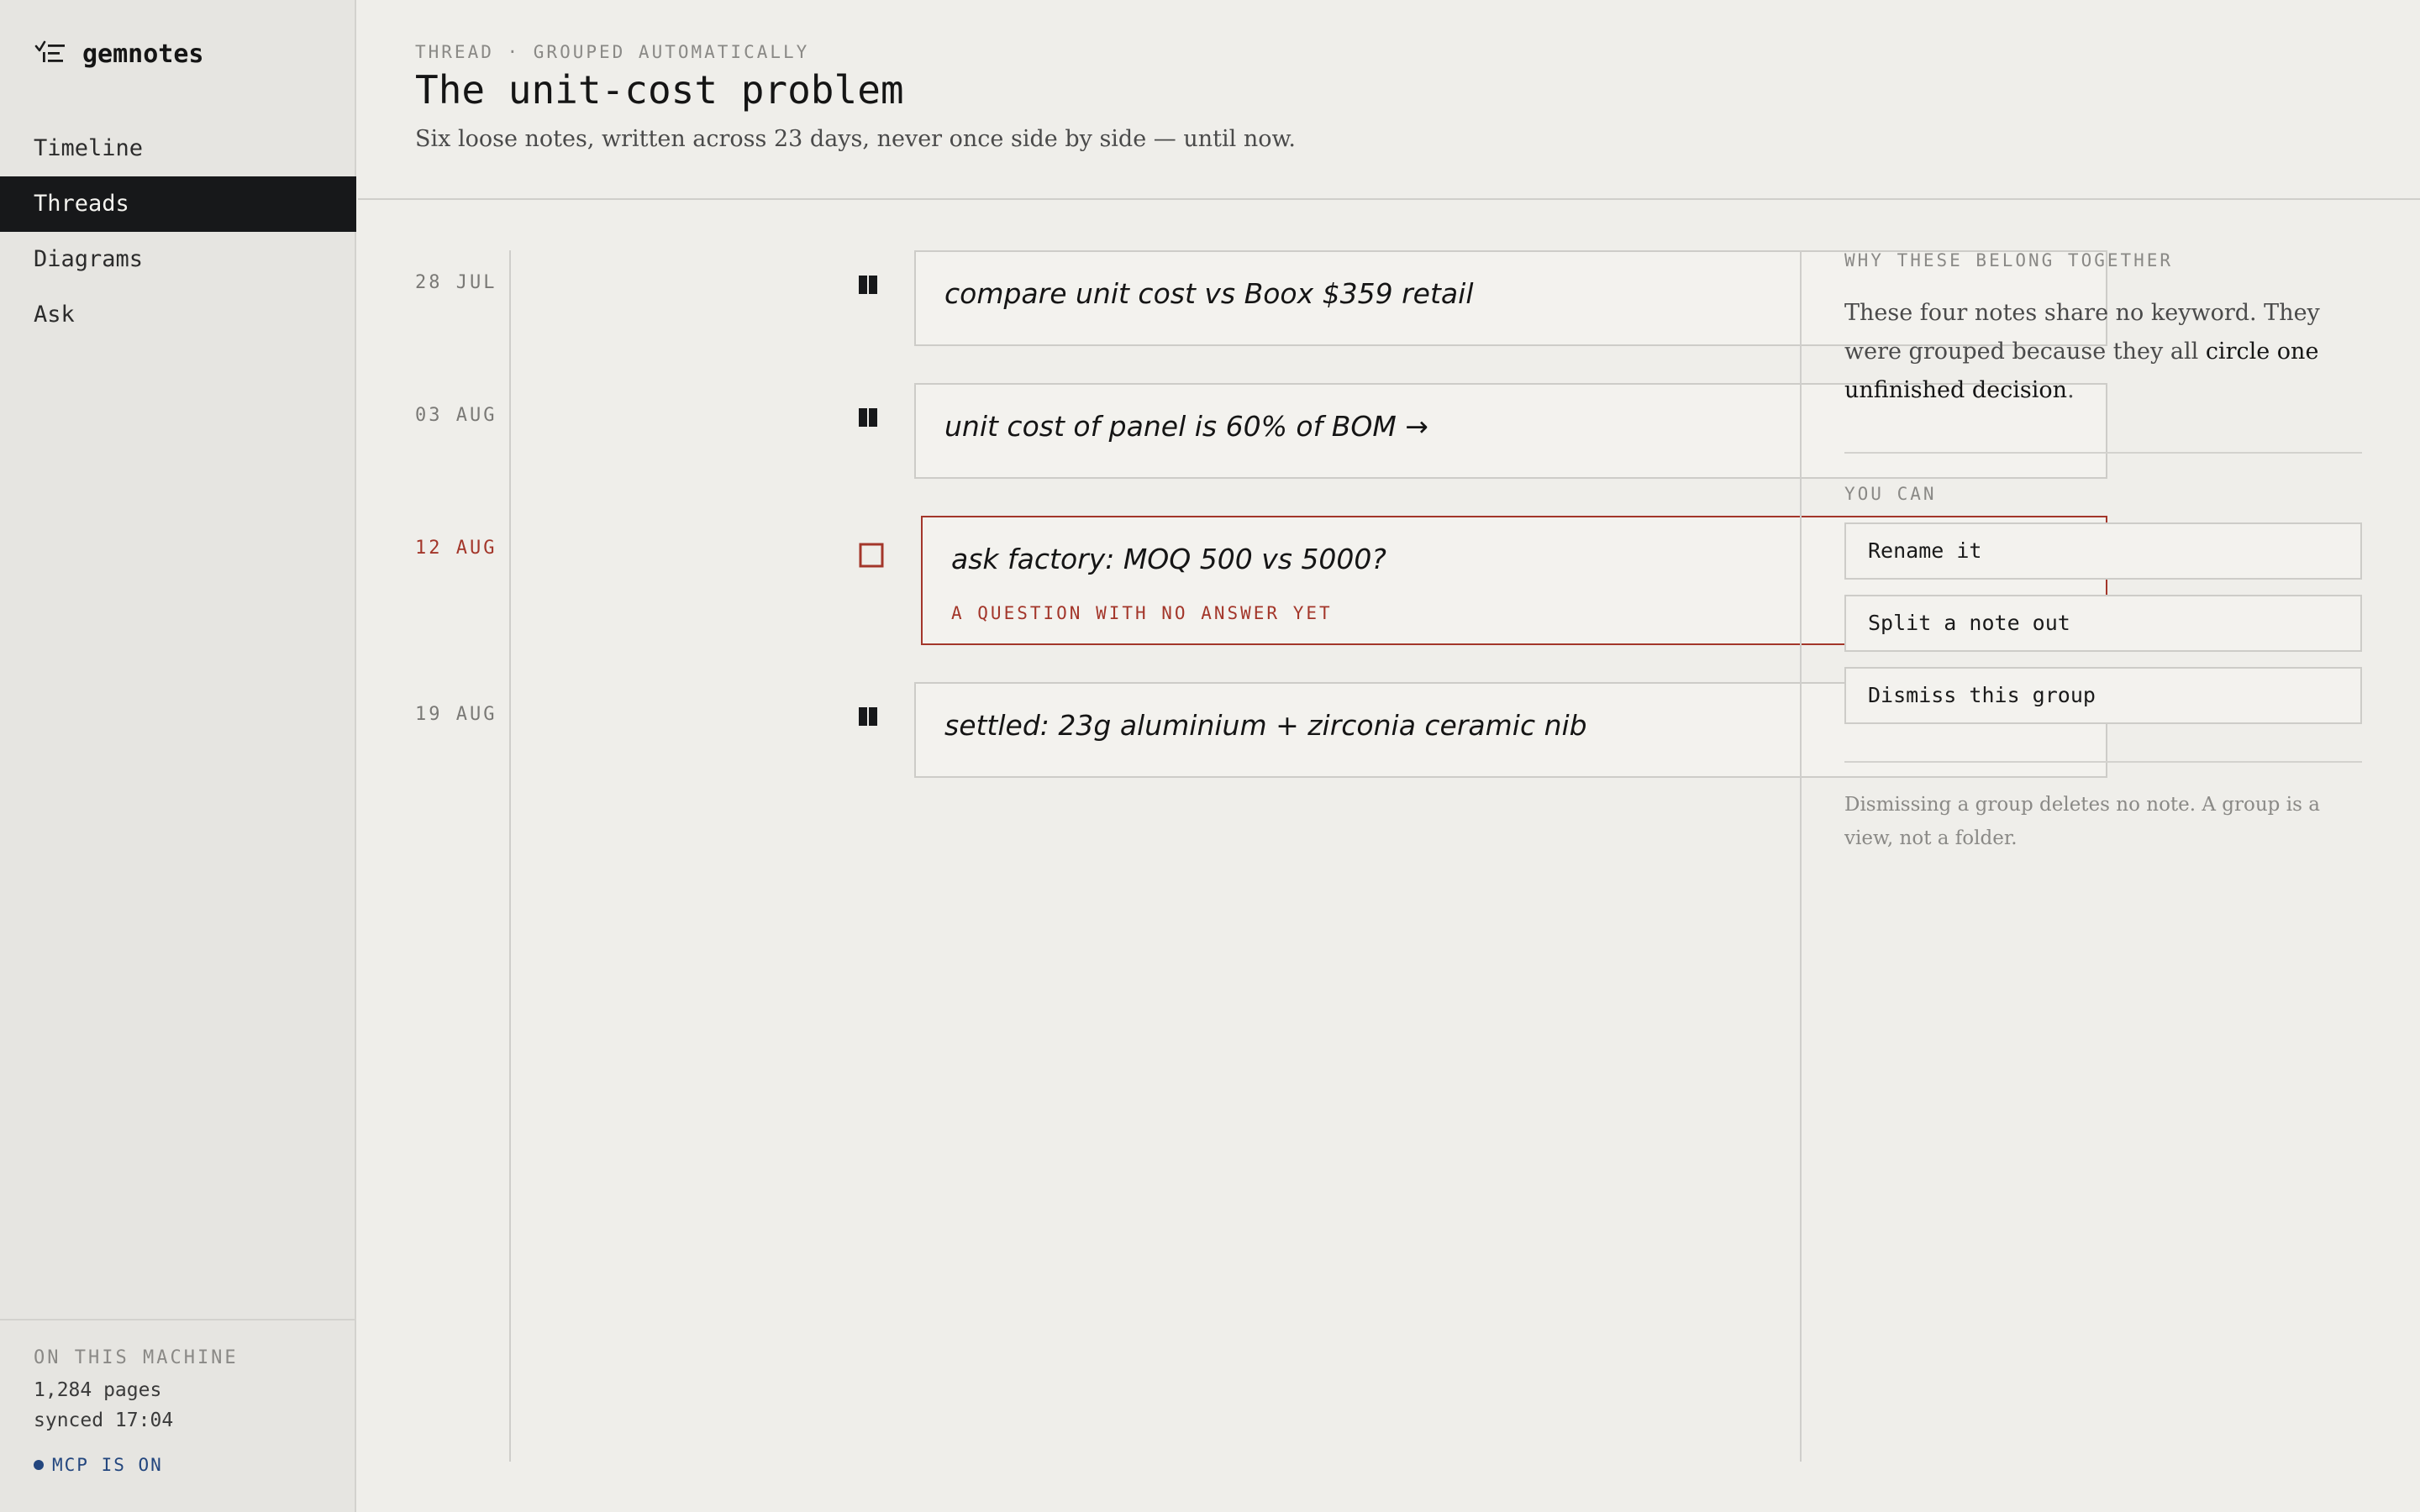 The height and width of the screenshot is (1512, 2420). I want to click on nav-item-diagrams: Diagrams, so click(178, 259).